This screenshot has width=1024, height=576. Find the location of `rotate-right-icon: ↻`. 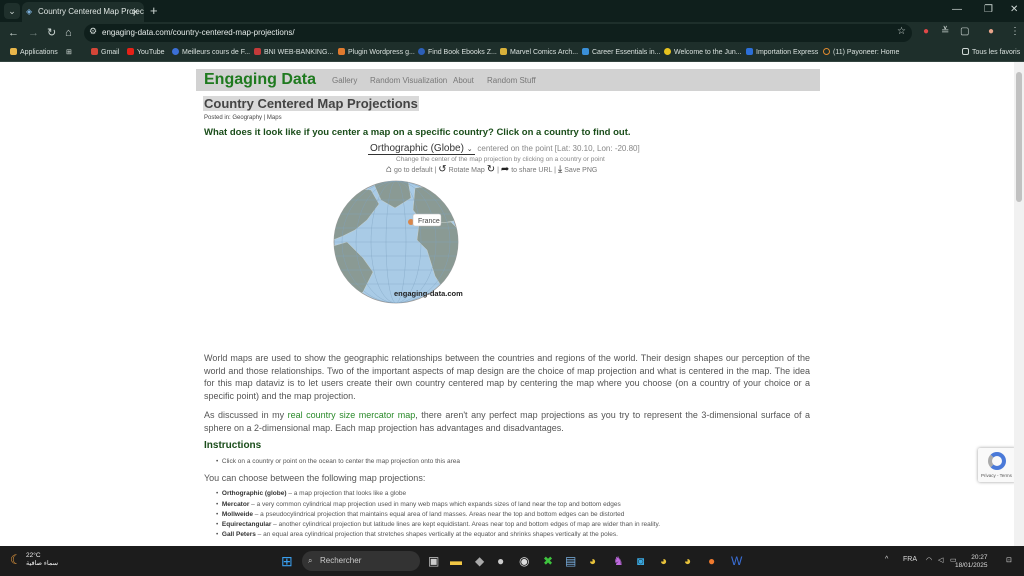

rotate-right-icon: ↻ is located at coordinates (491, 169).